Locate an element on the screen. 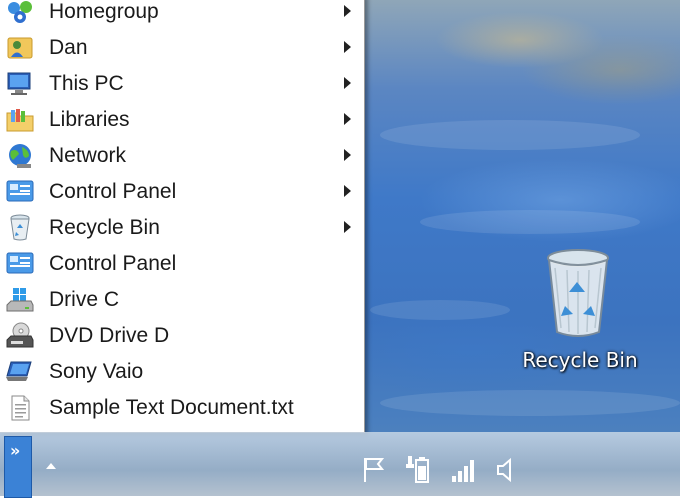 Image resolution: width=680 pixels, height=498 pixels. toolbar-expand-button: » is located at coordinates (18, 467).